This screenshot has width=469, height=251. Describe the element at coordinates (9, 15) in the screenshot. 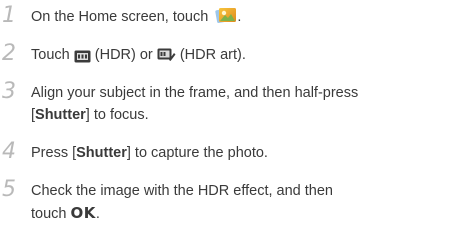

I see `step-number: 1` at that location.